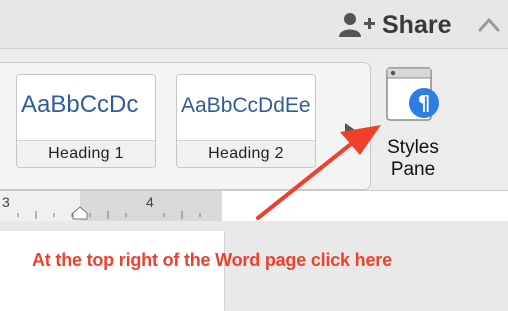  What do you see at coordinates (80, 104) in the screenshot?
I see `style-sample-text: AaBbCcDc` at bounding box center [80, 104].